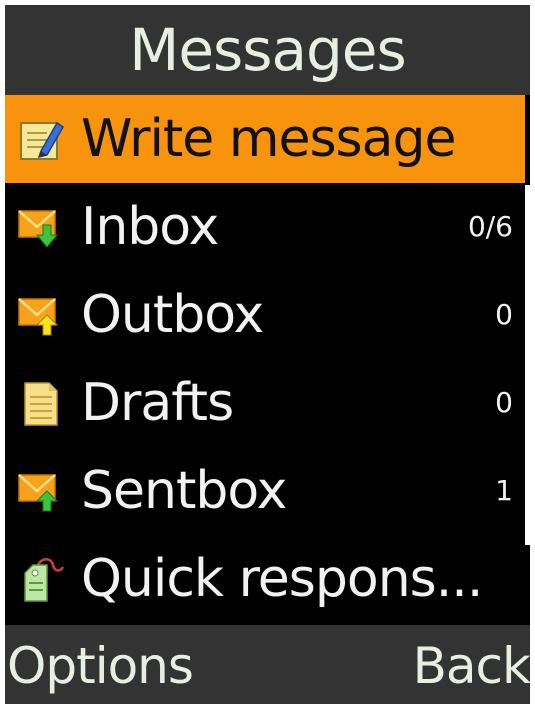 The height and width of the screenshot is (709, 535). Describe the element at coordinates (265, 227) in the screenshot. I see `menu-item-inbox: Inbox 0/6` at that location.